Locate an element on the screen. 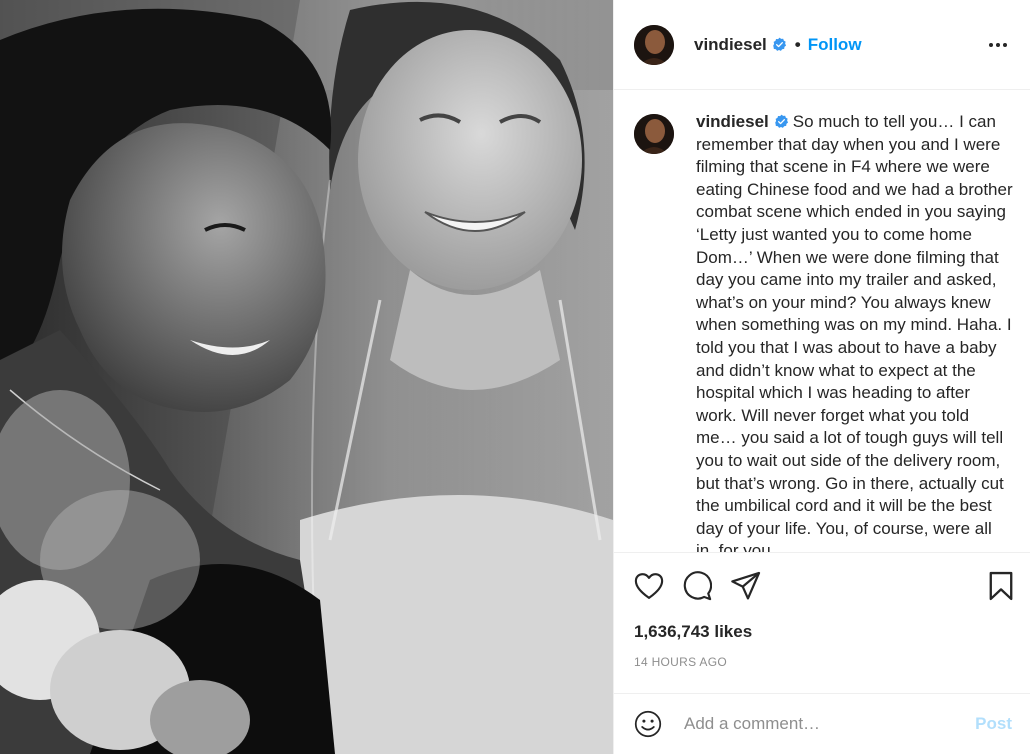  heart-icon is located at coordinates (653, 586).